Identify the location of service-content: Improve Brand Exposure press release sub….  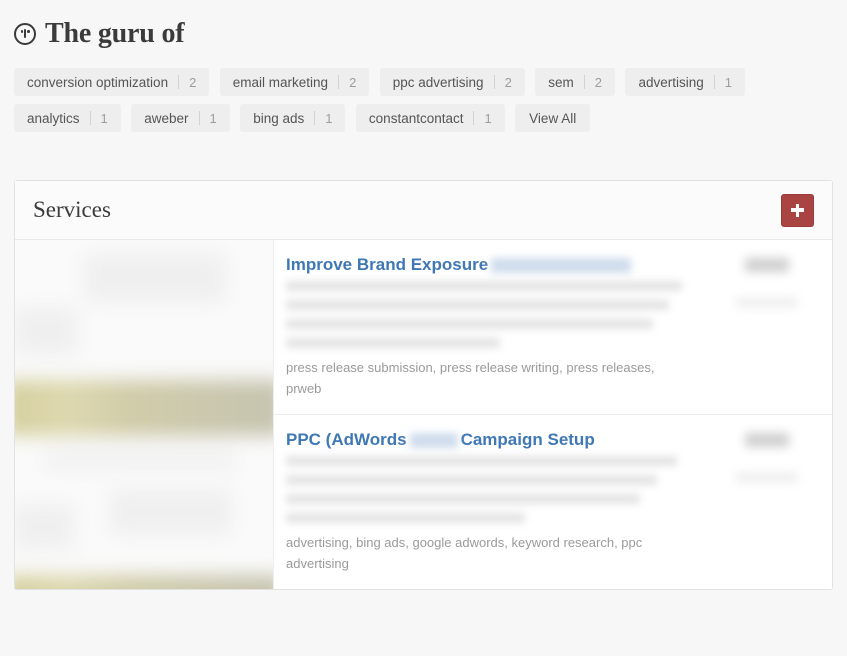
(493, 334).